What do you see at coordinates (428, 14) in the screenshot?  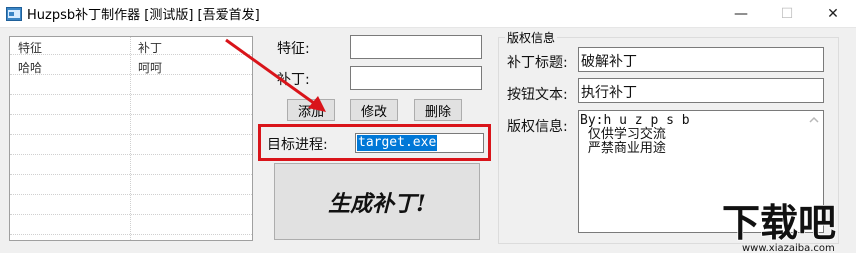 I see `title-bar: Huzpsb补丁制作器 [测试版] [吾爱首发] — ☐ ✕` at bounding box center [428, 14].